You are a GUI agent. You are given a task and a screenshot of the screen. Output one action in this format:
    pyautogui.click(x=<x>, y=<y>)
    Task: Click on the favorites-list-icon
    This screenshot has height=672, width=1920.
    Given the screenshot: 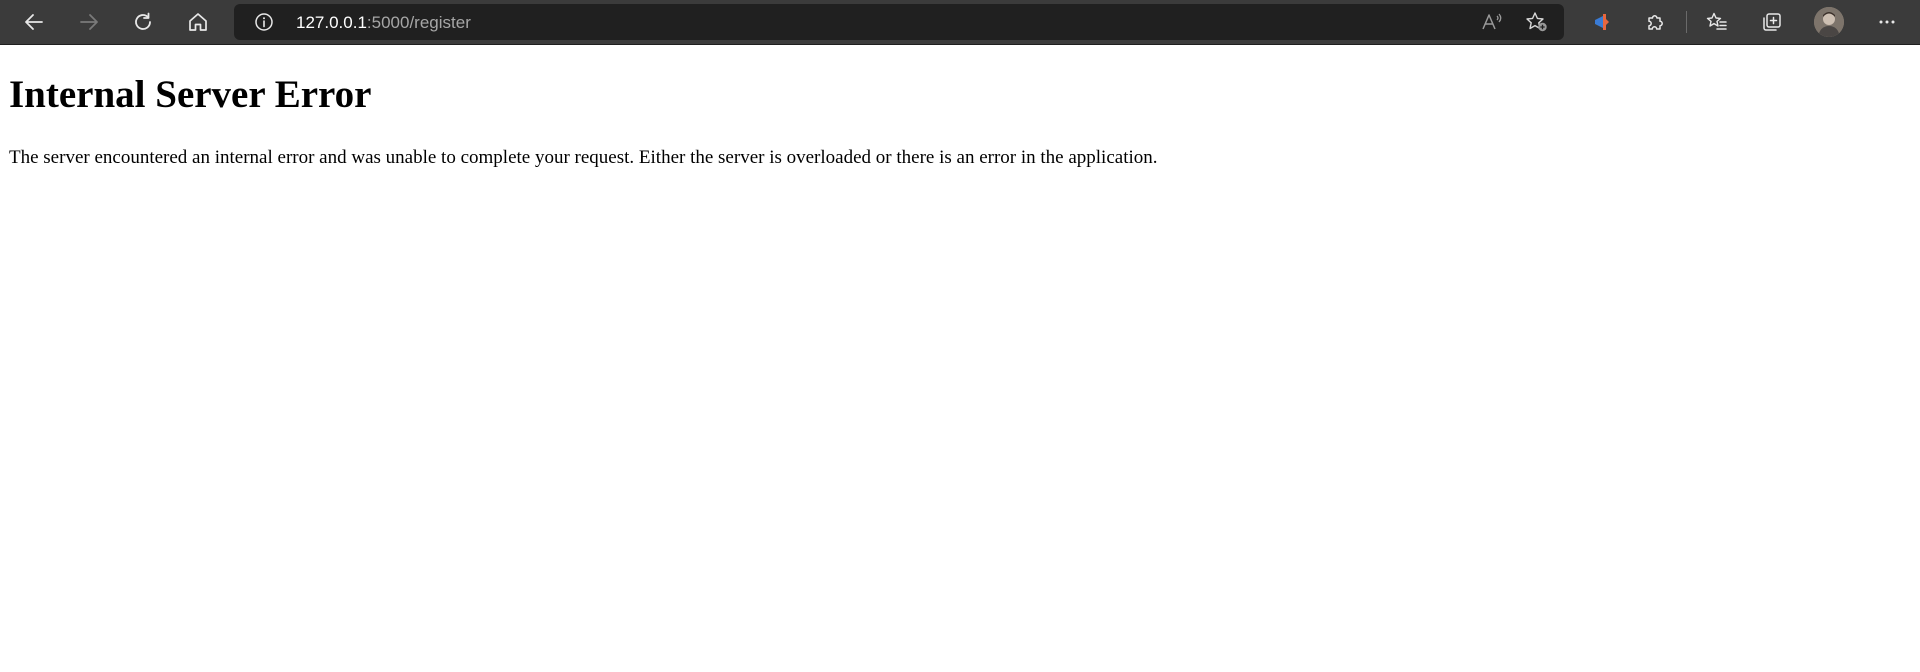 What is the action you would take?
    pyautogui.click(x=1716, y=21)
    